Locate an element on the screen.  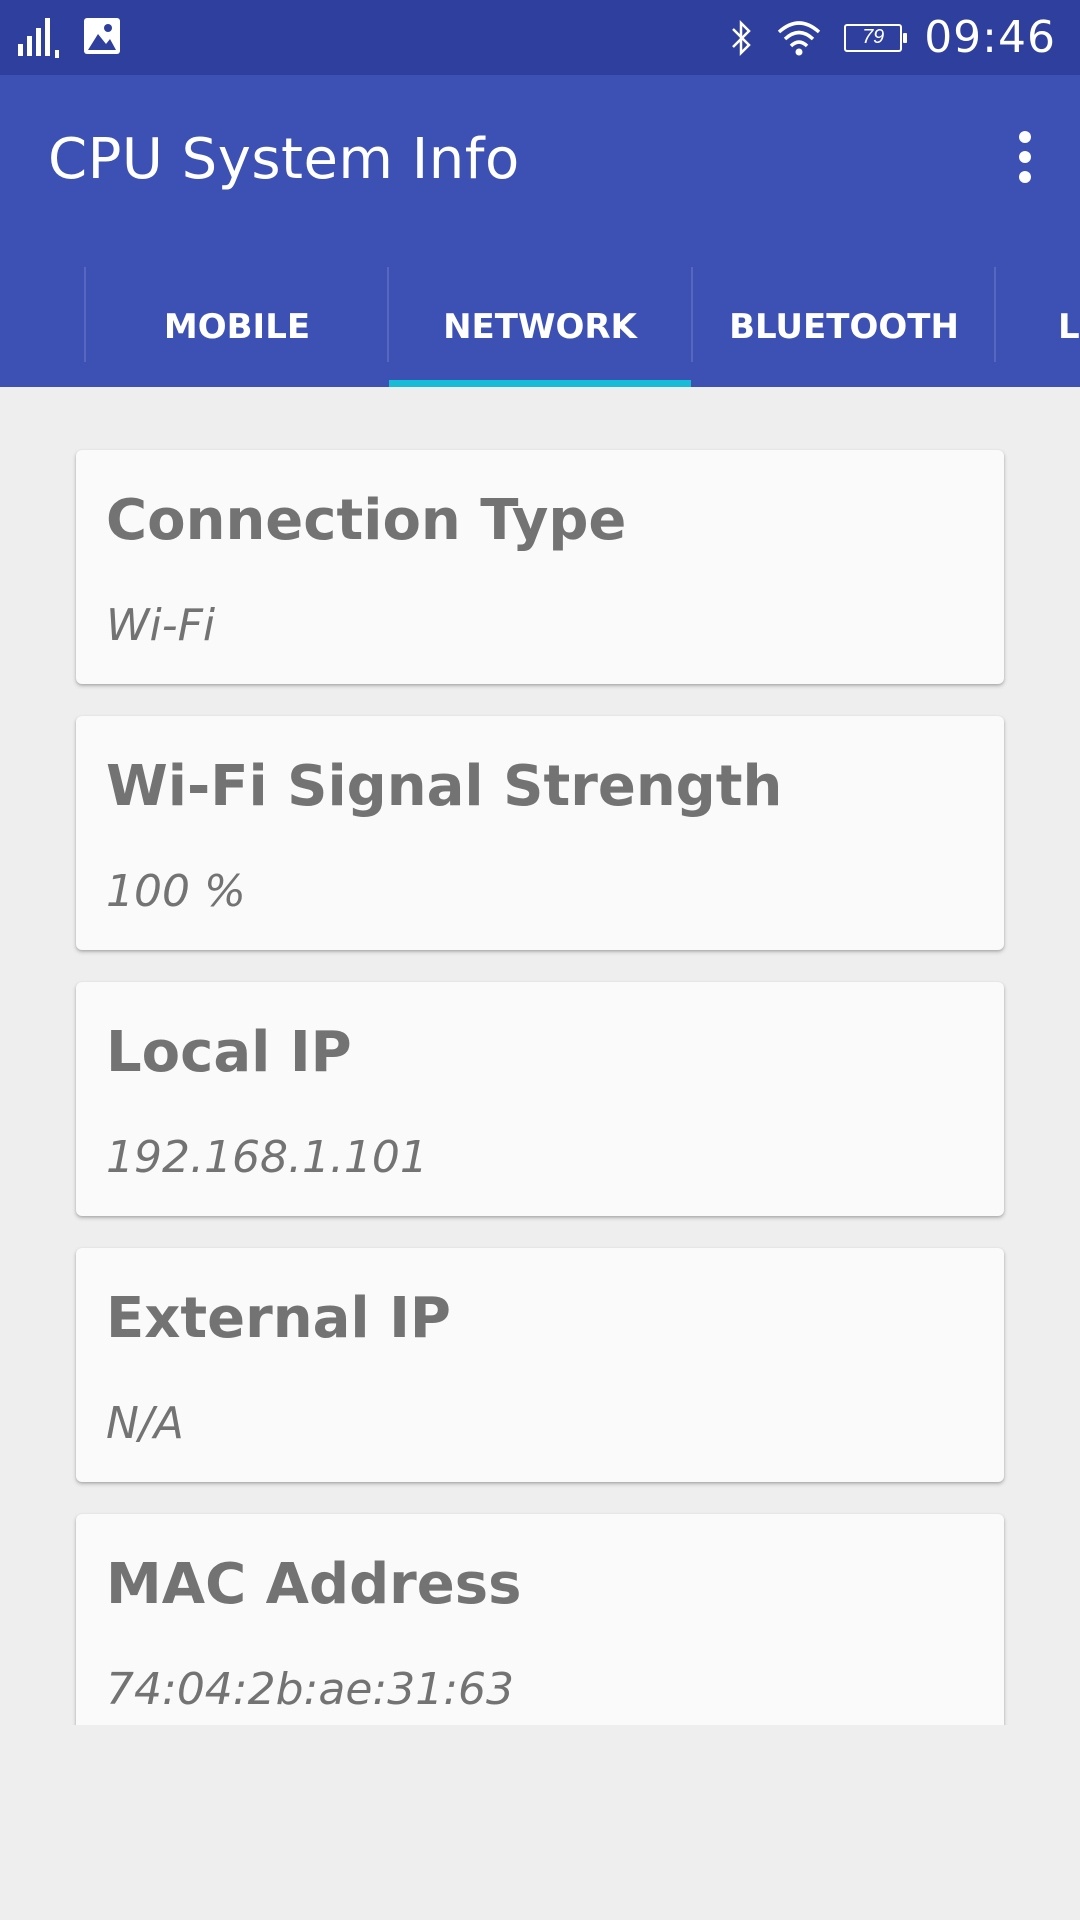
battery-level: 79 is located at coordinates (873, 37).